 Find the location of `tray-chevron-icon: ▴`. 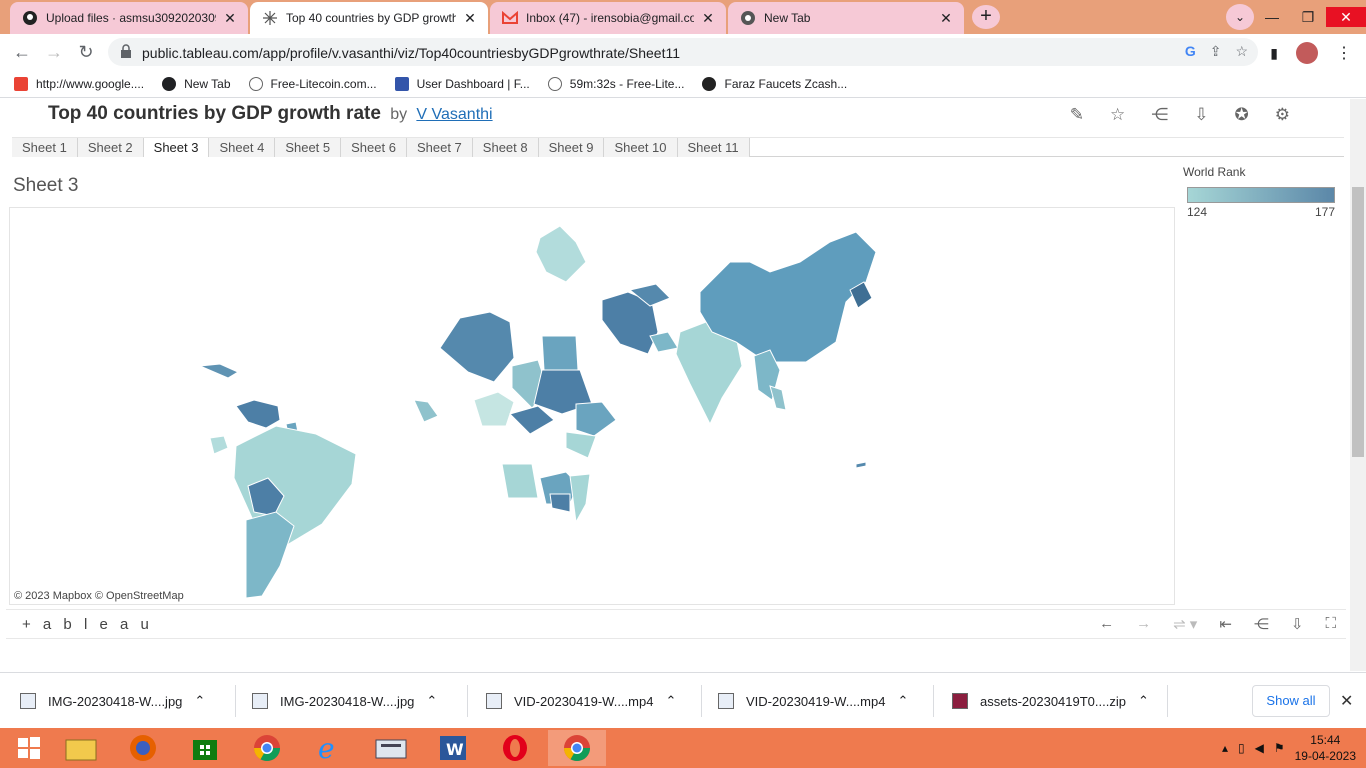

tray-chevron-icon: ▴ is located at coordinates (1225, 748).